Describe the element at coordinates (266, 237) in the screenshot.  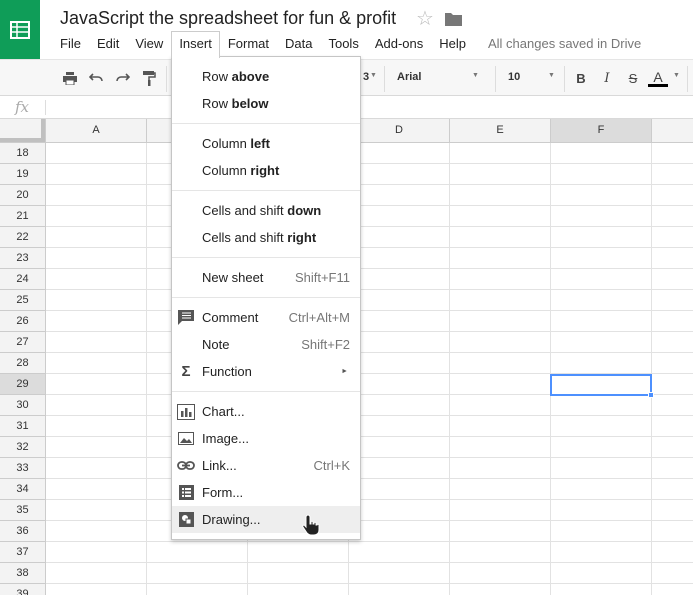
I see `insert-cells-shift-right: Cells and shift right` at that location.